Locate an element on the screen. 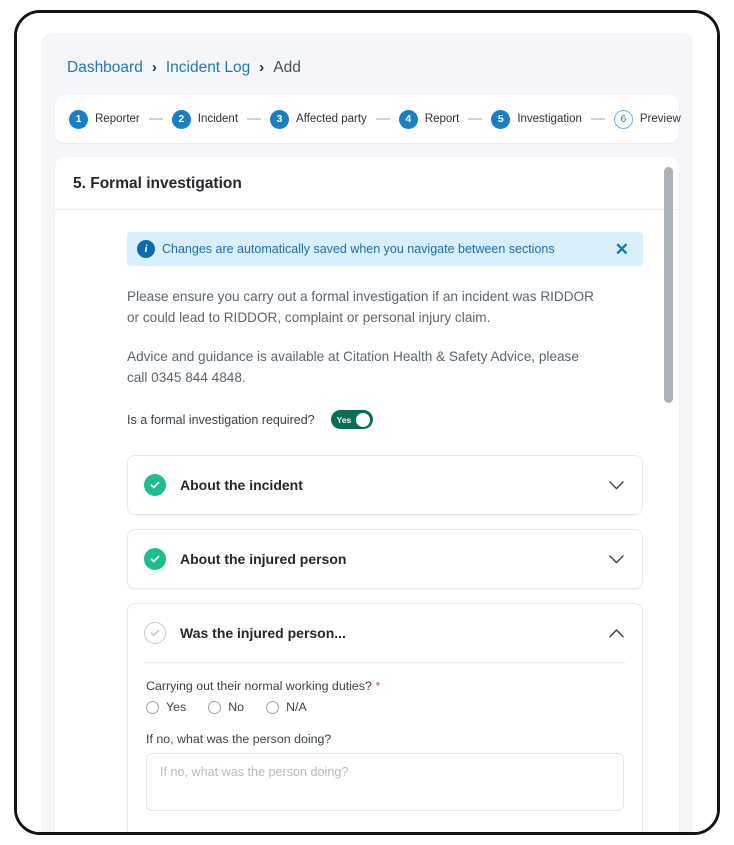 Image resolution: width=734 pixels, height=845 pixels. step-label: Affected party is located at coordinates (331, 119).